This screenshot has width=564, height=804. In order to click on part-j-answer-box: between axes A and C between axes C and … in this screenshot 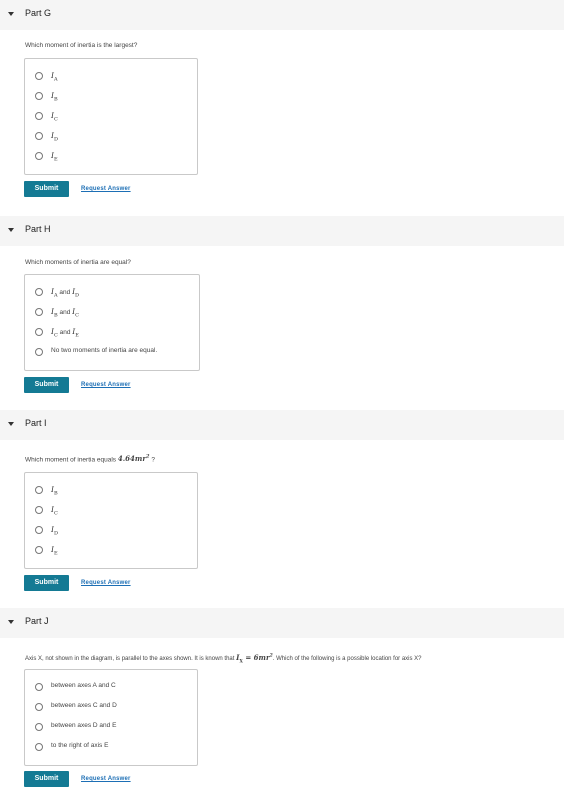, I will do `click(111, 717)`.